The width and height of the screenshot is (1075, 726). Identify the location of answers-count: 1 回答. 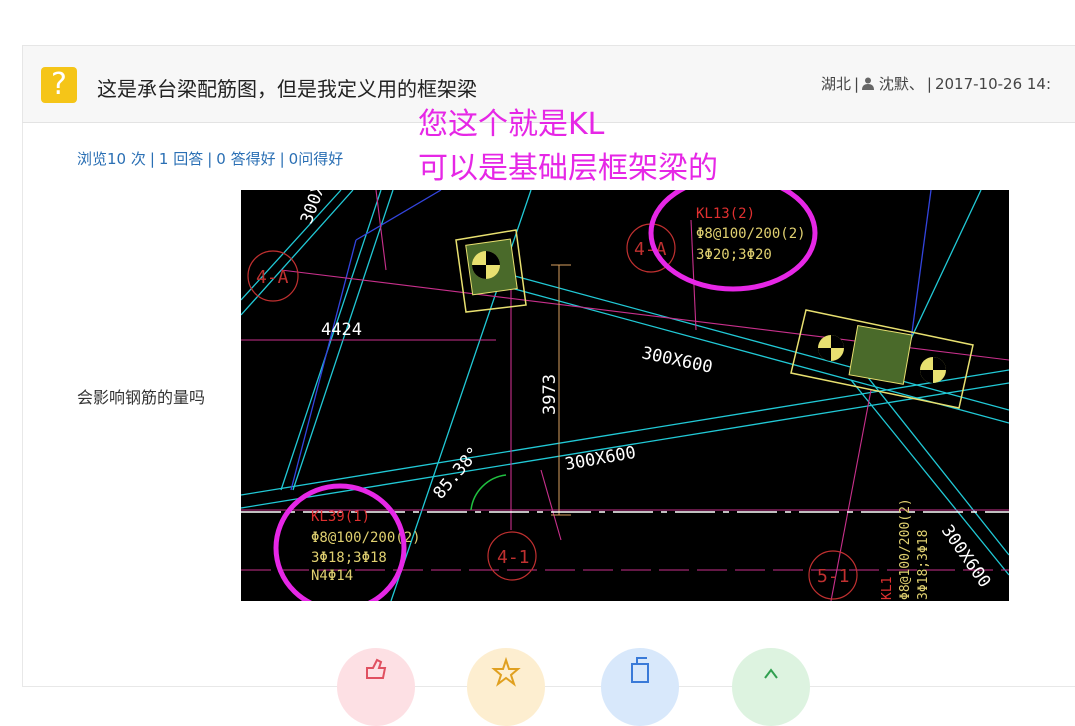
(181, 159).